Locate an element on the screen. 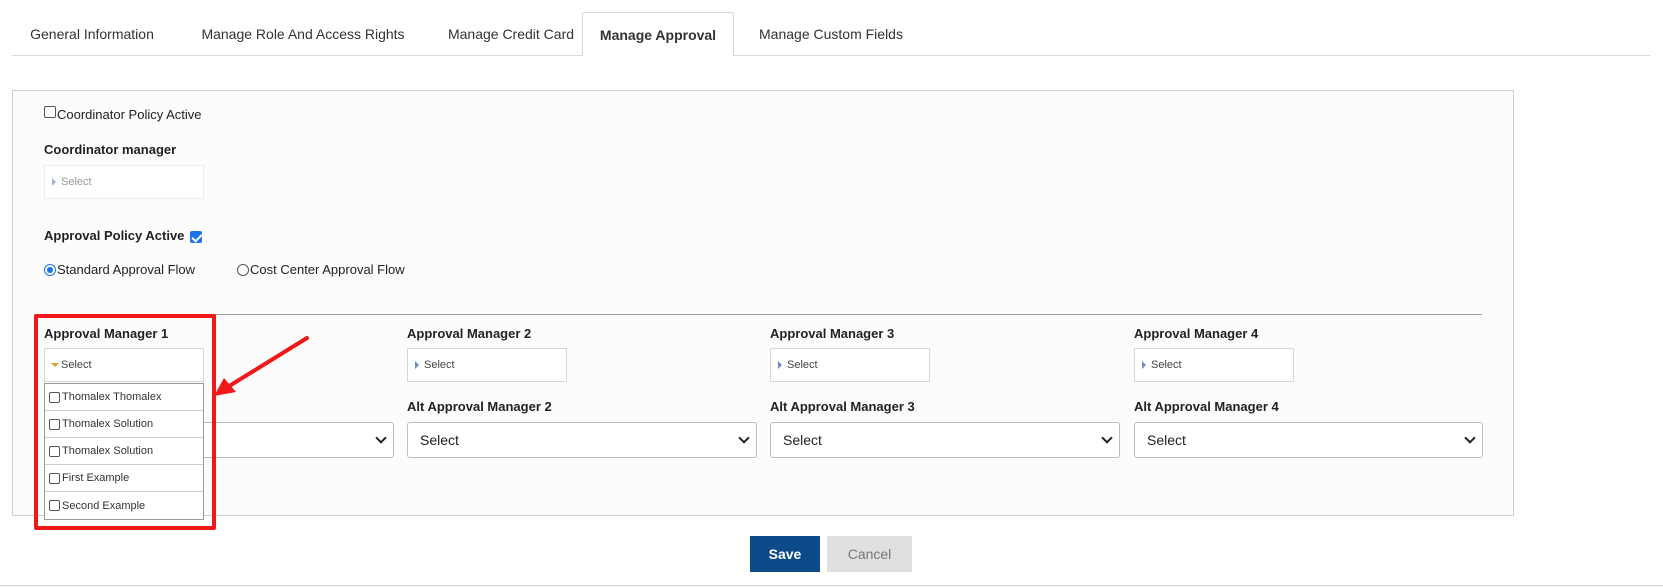 Image resolution: width=1663 pixels, height=587 pixels. alt-approval-manager-4-select: Select is located at coordinates (1308, 440).